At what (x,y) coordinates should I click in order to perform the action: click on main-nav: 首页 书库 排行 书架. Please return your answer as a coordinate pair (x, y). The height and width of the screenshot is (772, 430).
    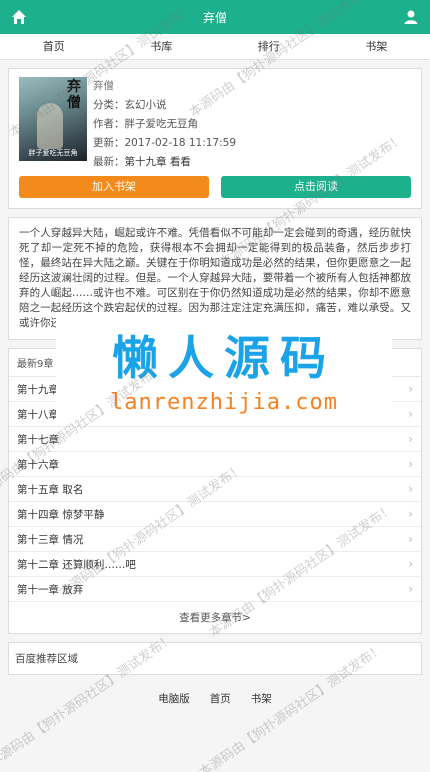
    Looking at the image, I should click on (215, 47).